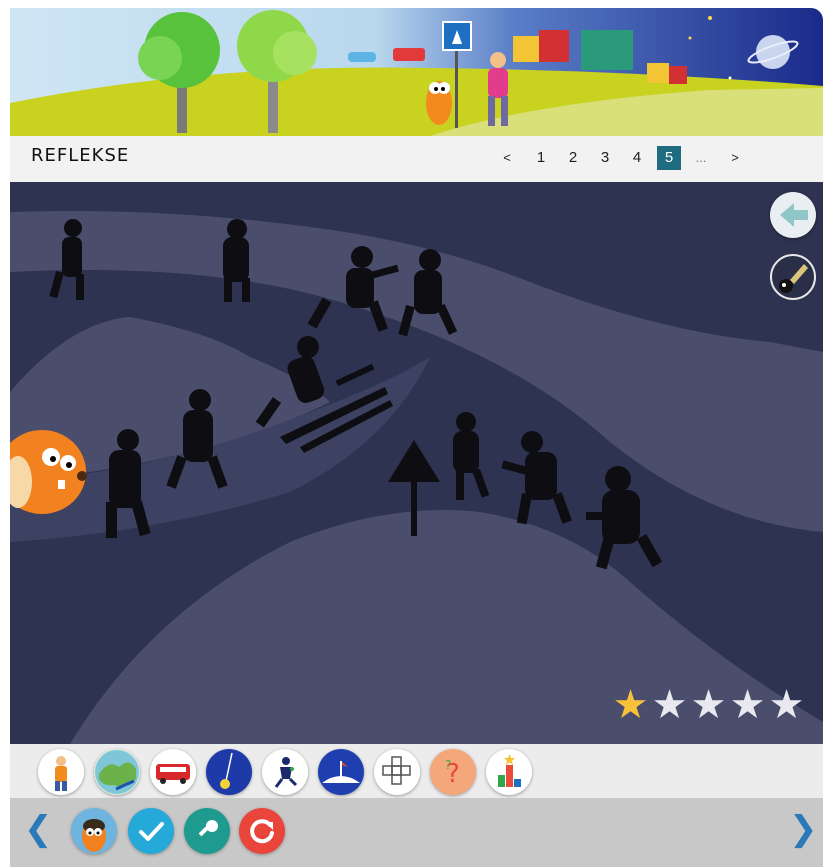 This screenshot has width=823, height=867. I want to click on star-rating: ★ ★ ★ ★ ★, so click(708, 705).